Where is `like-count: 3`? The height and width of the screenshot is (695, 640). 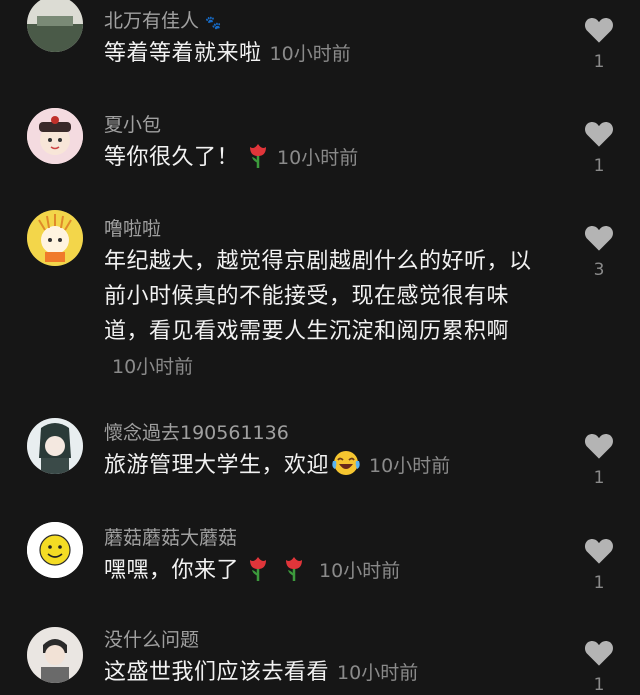 like-count: 3 is located at coordinates (599, 270).